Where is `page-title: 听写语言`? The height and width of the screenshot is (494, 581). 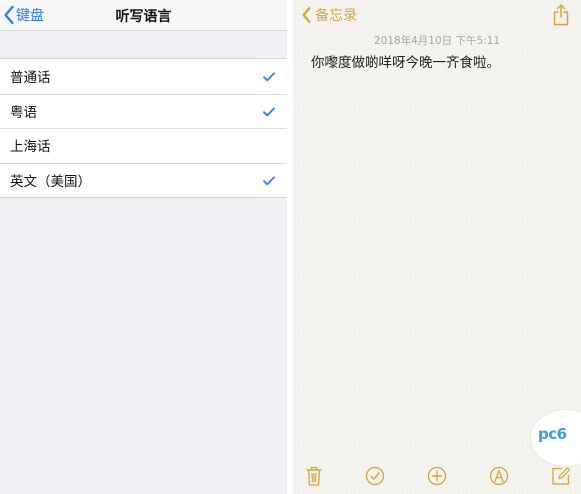
page-title: 听写语言 is located at coordinates (143, 17).